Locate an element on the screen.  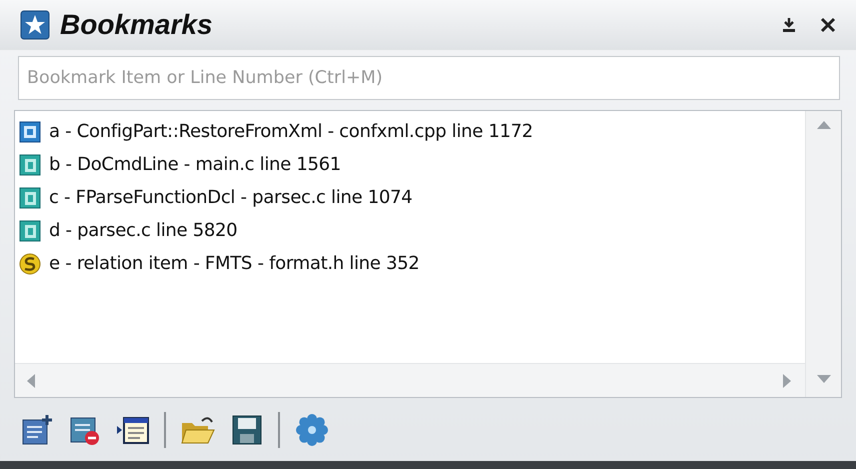
pin-icon is located at coordinates (789, 25).